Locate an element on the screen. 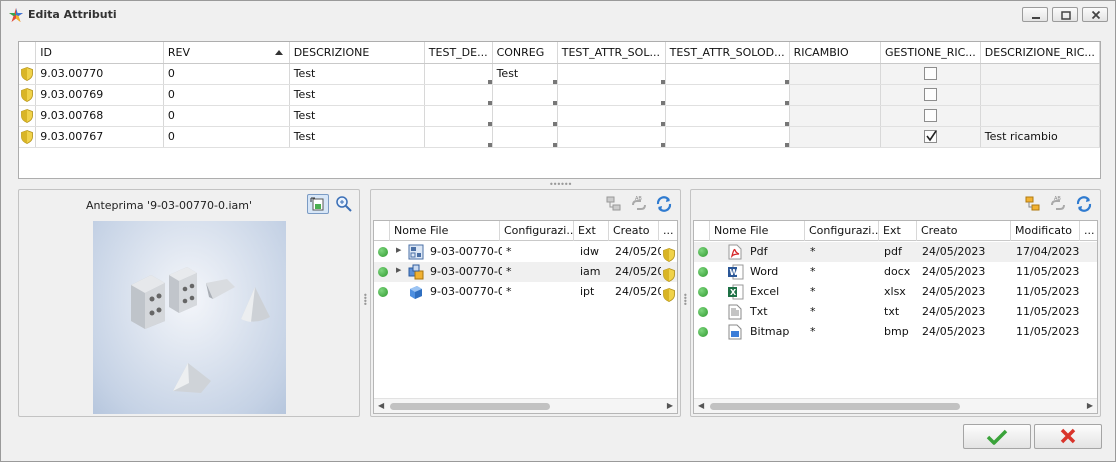 This screenshot has width=1116, height=462. minimize-button is located at coordinates (1035, 14).